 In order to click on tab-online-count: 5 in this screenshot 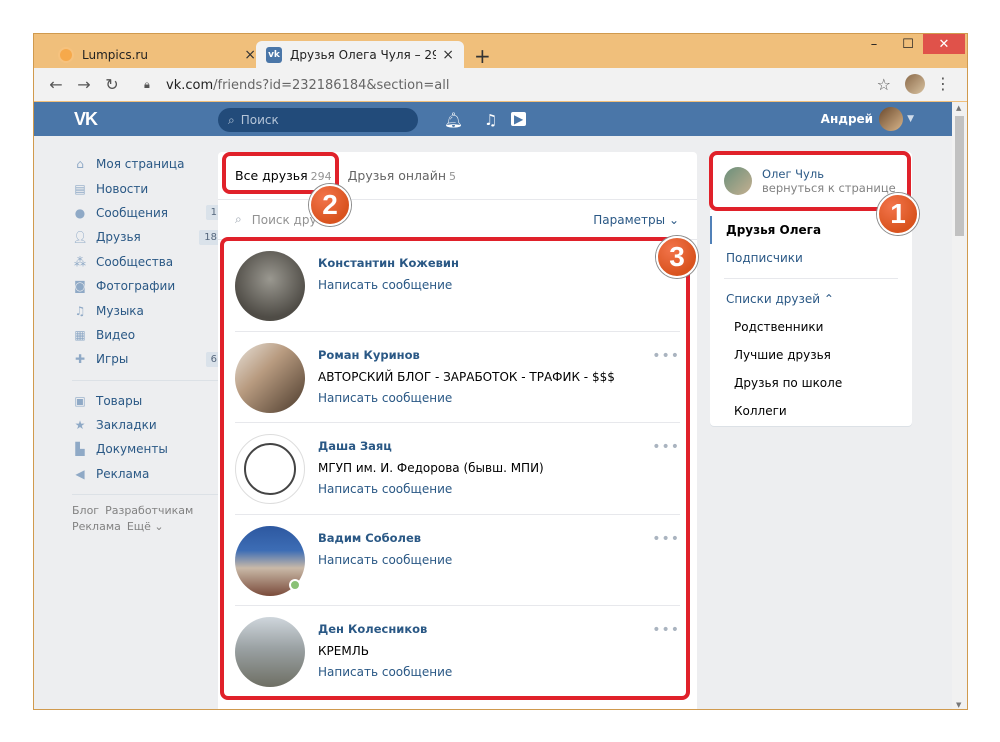, I will do `click(452, 176)`.